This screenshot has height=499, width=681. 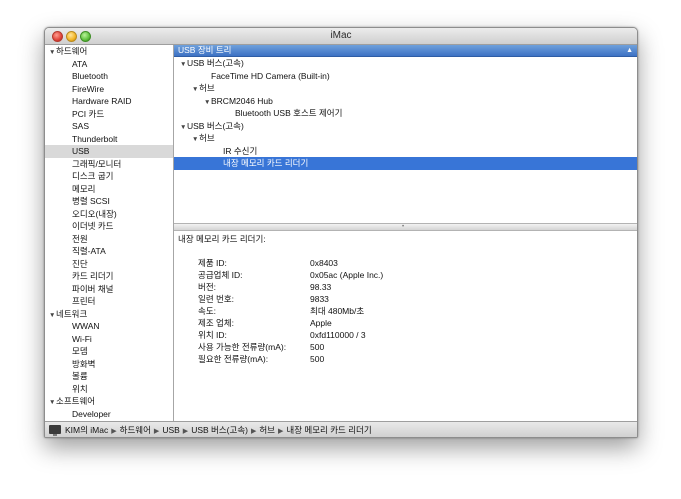 I want to click on sidebar-item: 전원, so click(x=109, y=239).